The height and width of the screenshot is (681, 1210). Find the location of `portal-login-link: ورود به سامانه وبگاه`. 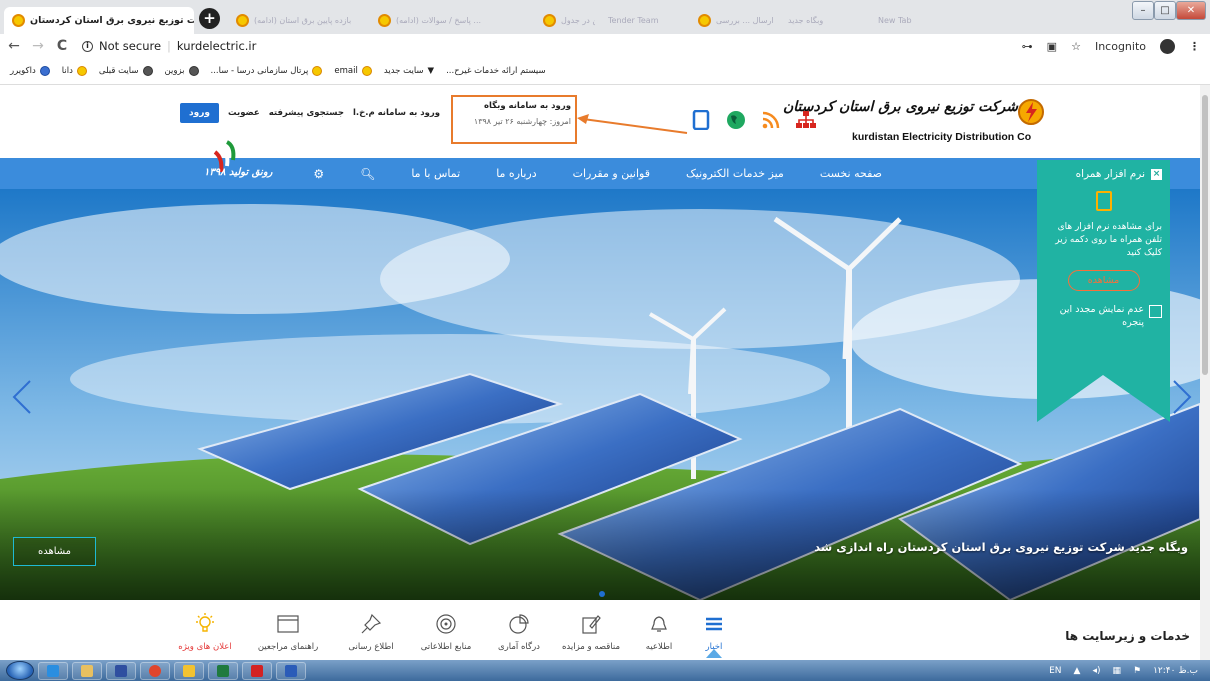

portal-login-link: ورود به سامانه وبگاه is located at coordinates (527, 106).